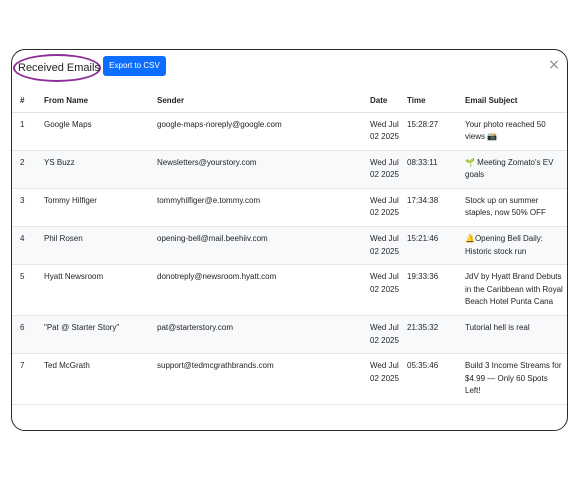  I want to click on sender-cell: tommyhilfiger@e.tommy.com, so click(259, 208).